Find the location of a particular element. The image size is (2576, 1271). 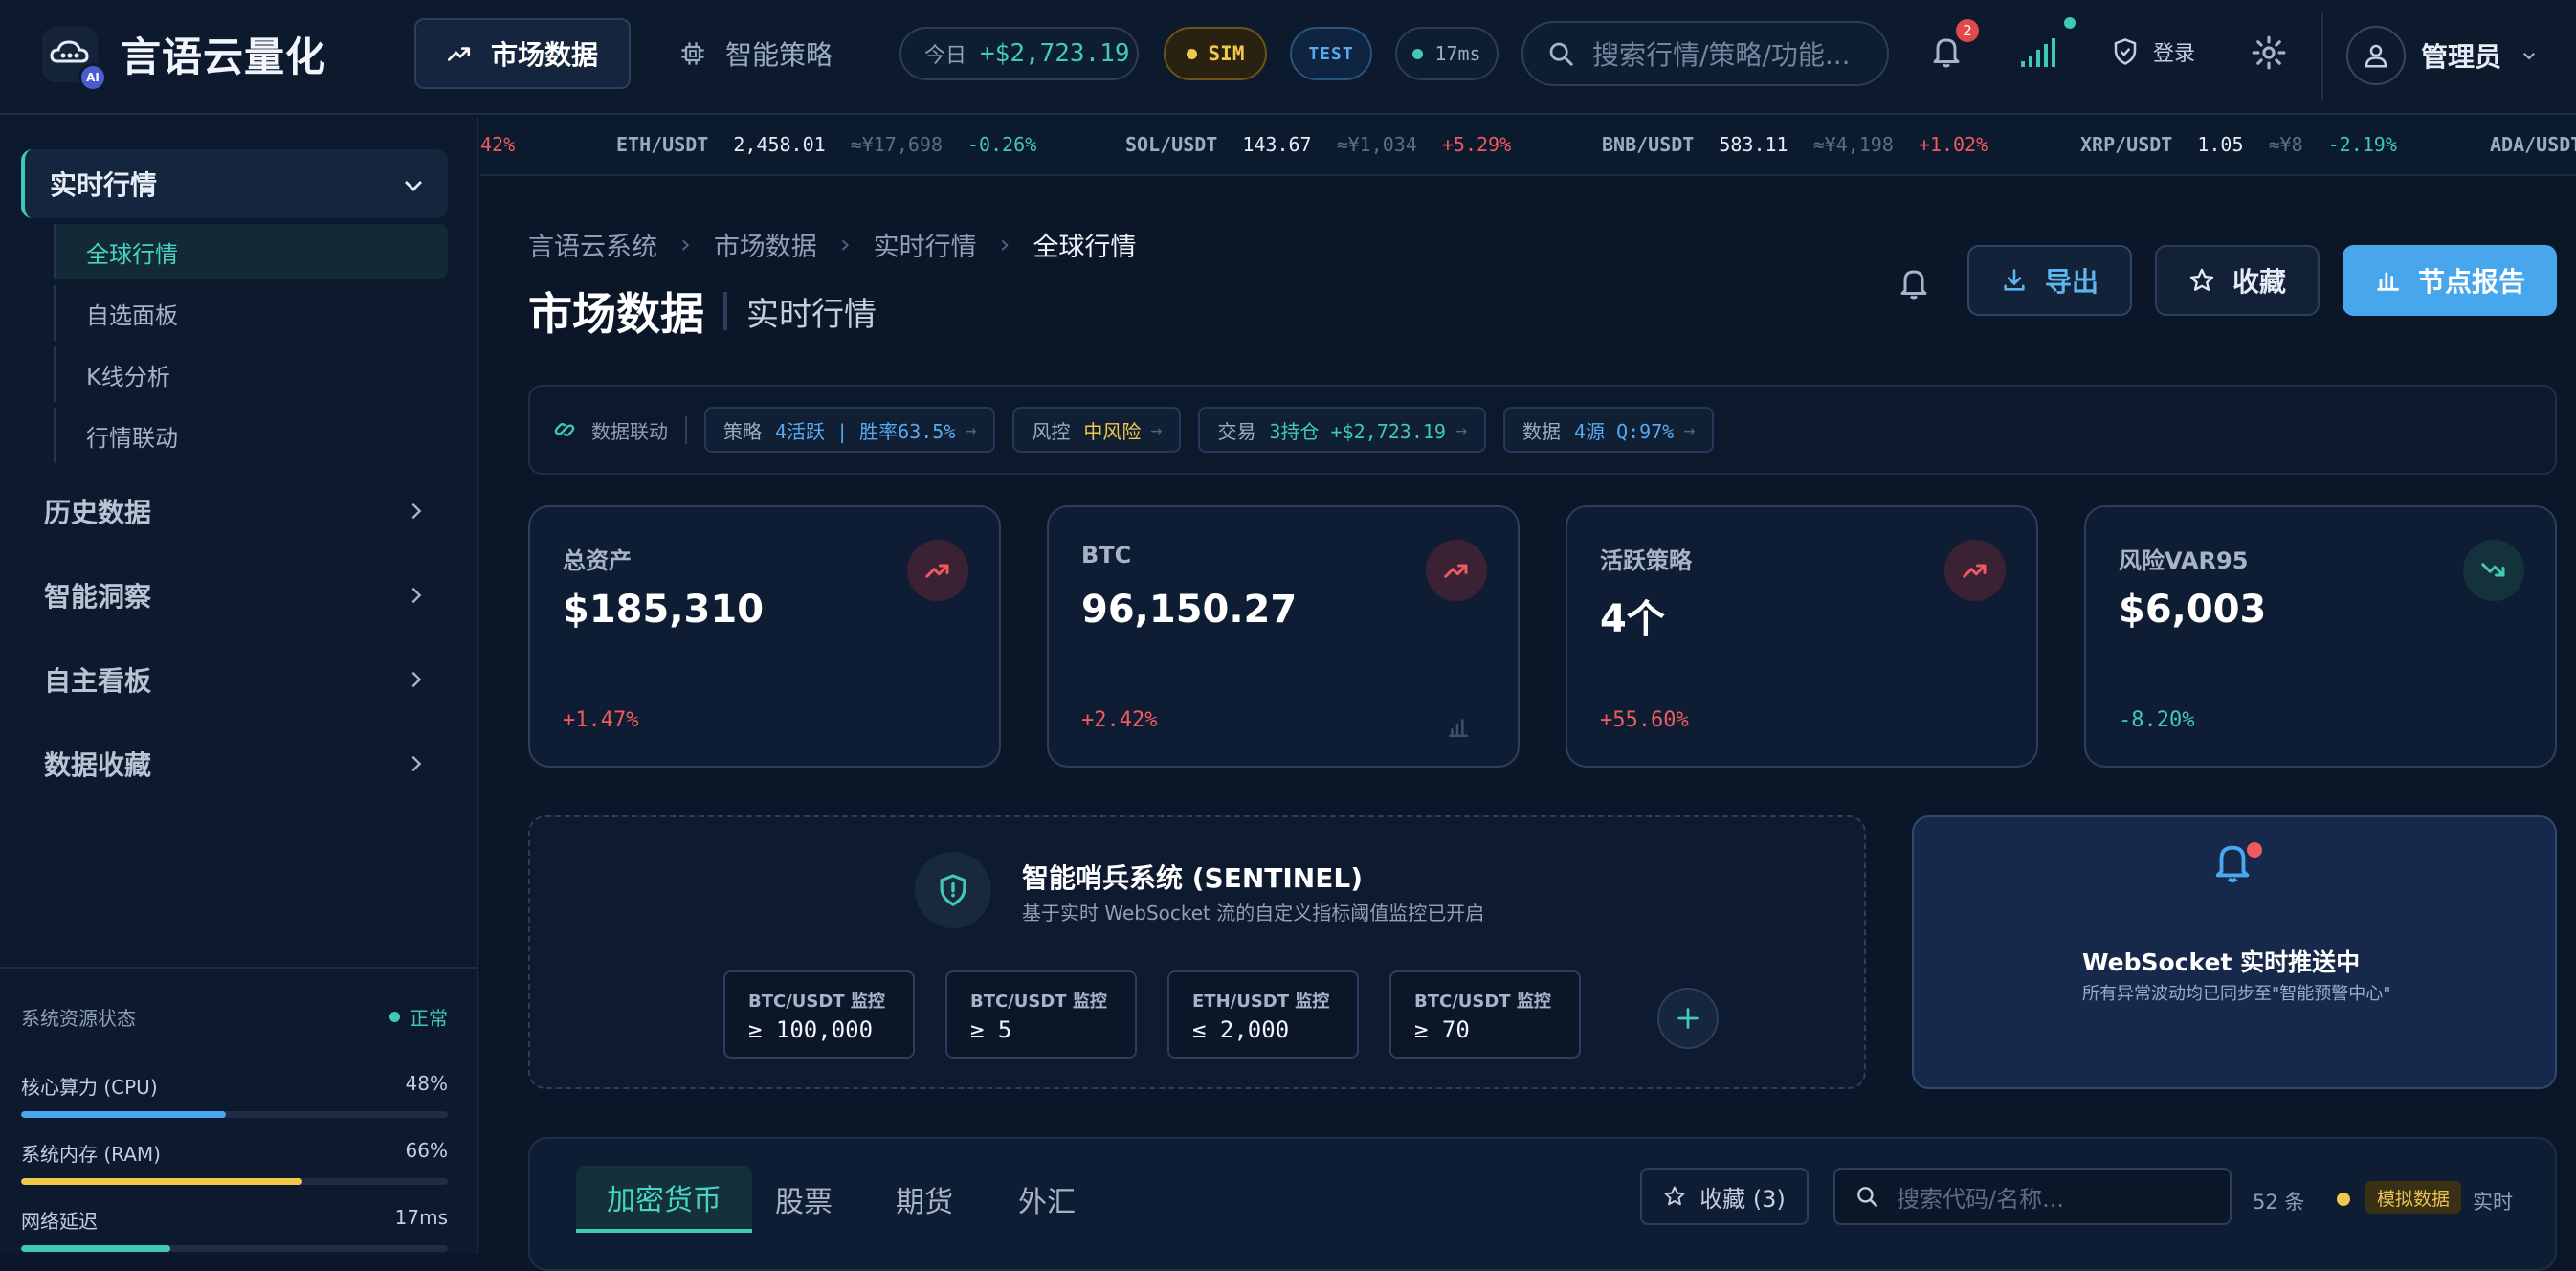

user-name: 管理员 is located at coordinates (2461, 57).